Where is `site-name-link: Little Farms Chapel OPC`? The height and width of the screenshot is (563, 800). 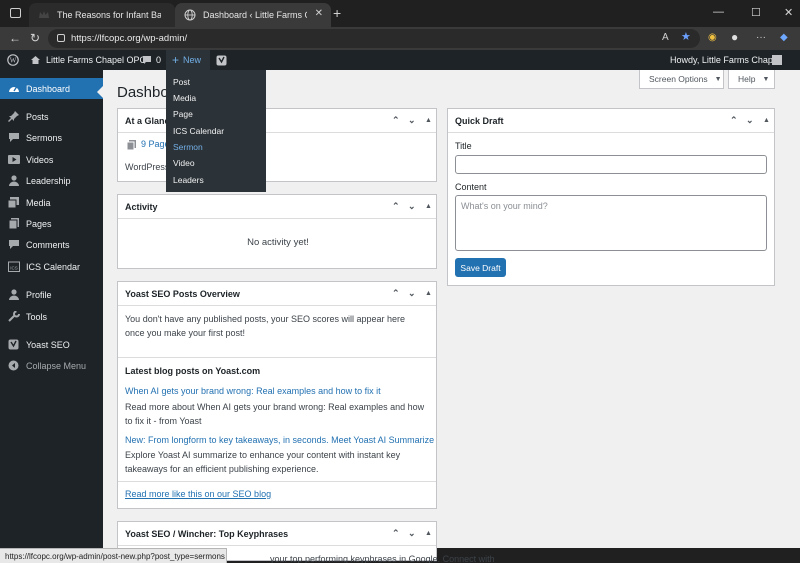 site-name-link: Little Farms Chapel OPC is located at coordinates (96, 60).